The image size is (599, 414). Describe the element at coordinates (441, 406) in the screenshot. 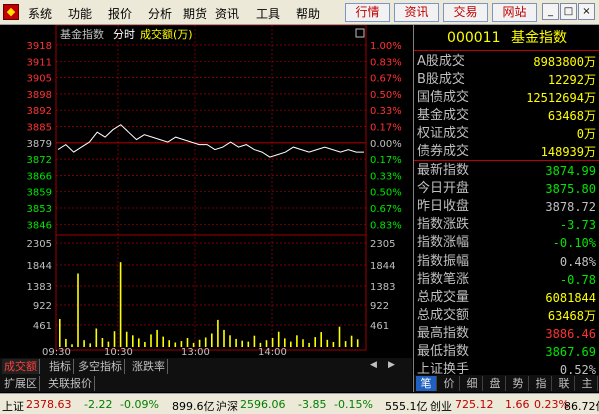

I see `cy-label: 创业` at that location.